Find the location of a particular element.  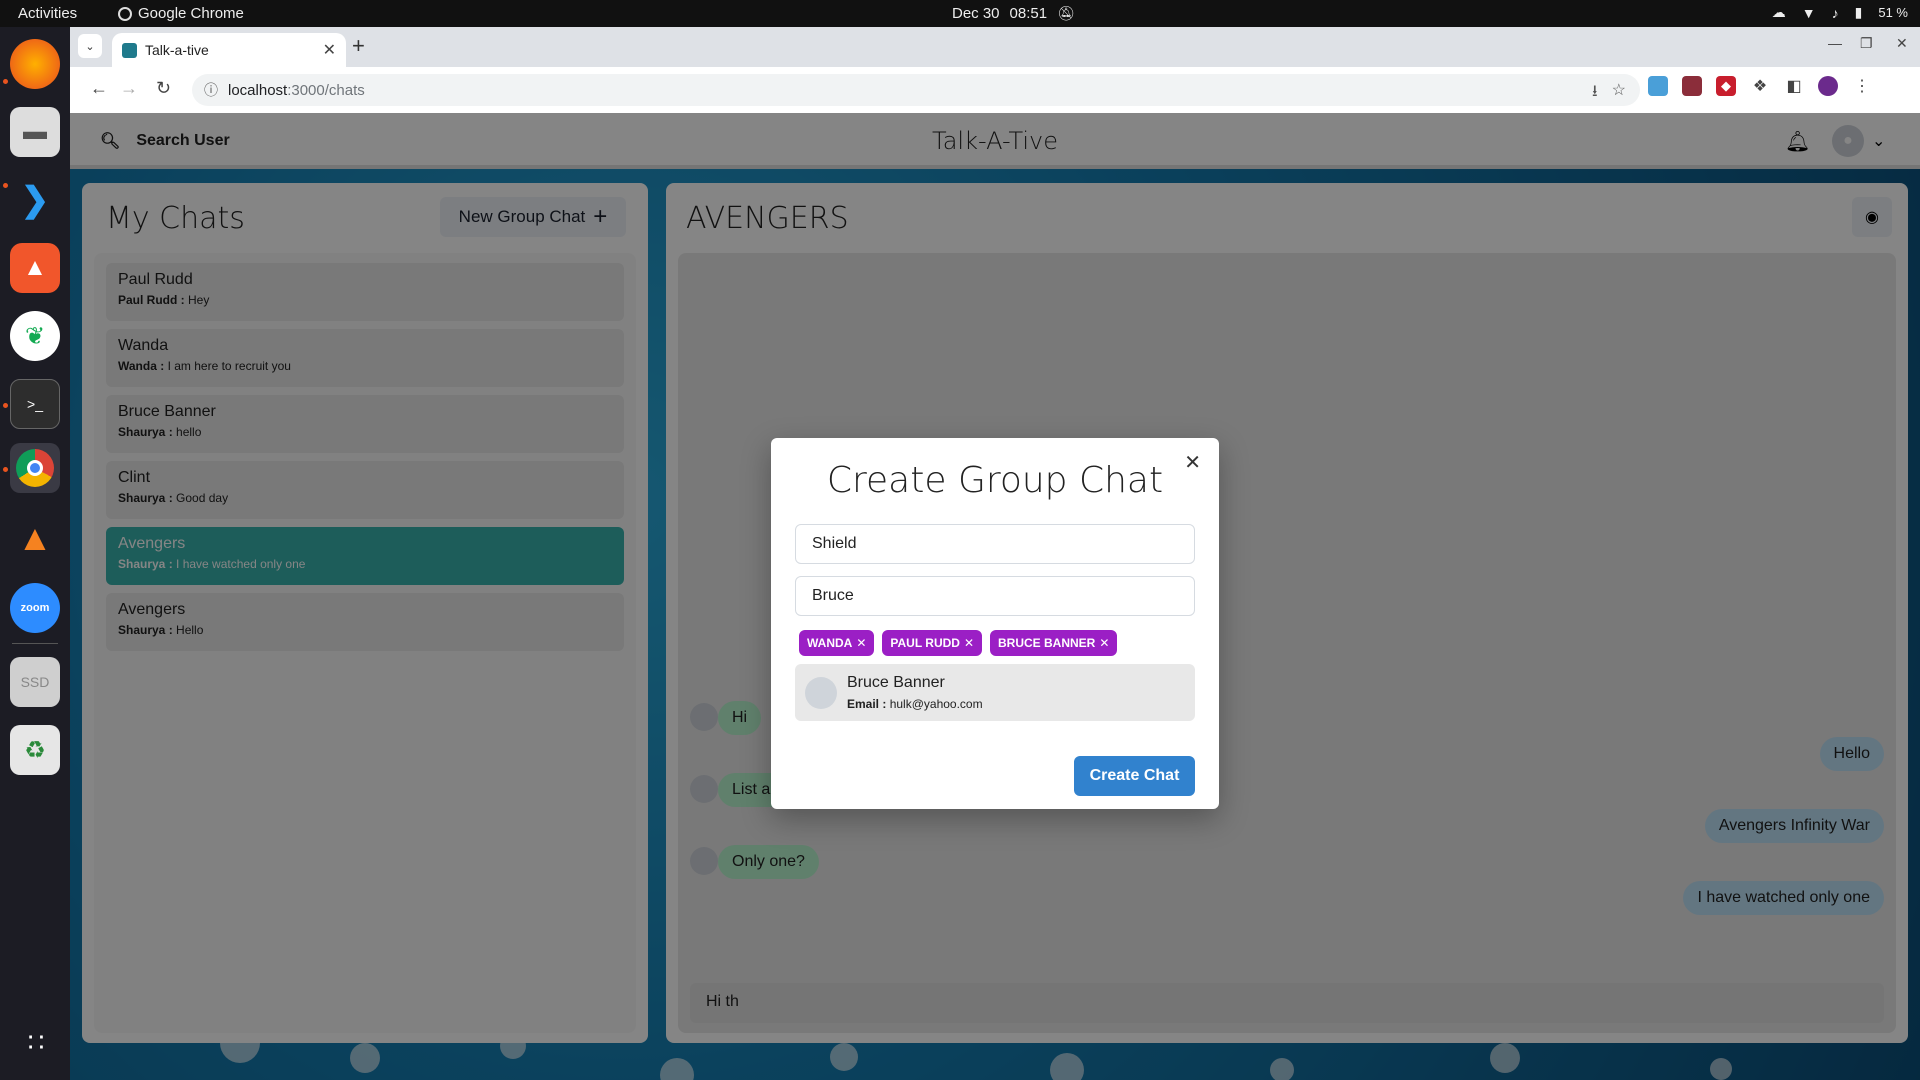

bookmark-star-icon: ☆ is located at coordinates (1619, 93).